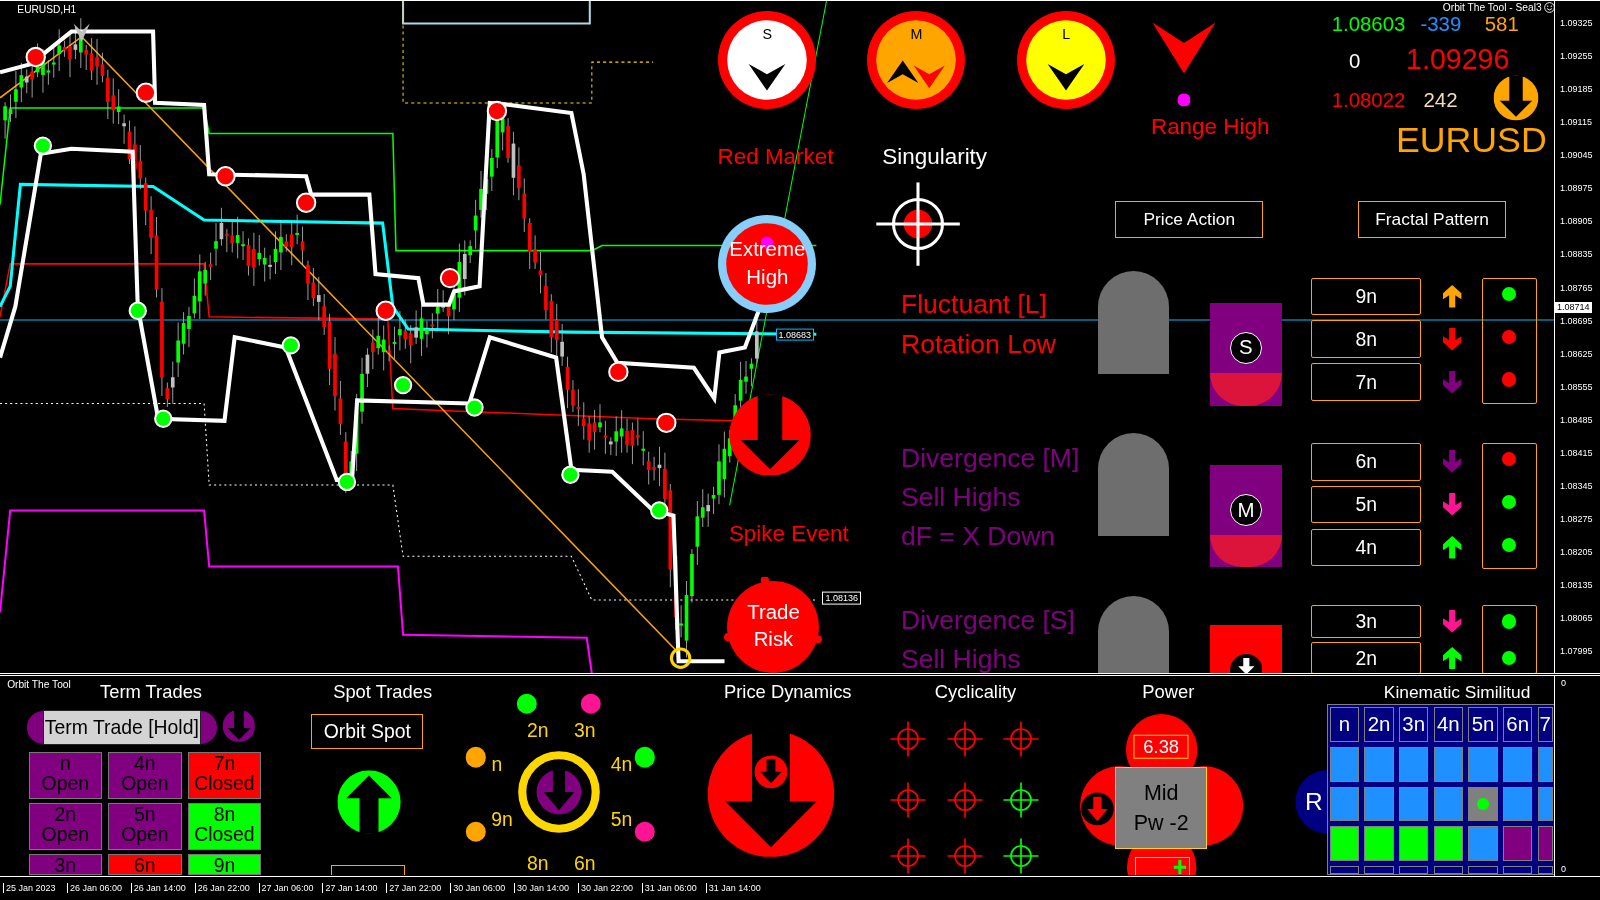 The image size is (1600, 900). I want to click on signal-text: Divergence [S], so click(988, 620).